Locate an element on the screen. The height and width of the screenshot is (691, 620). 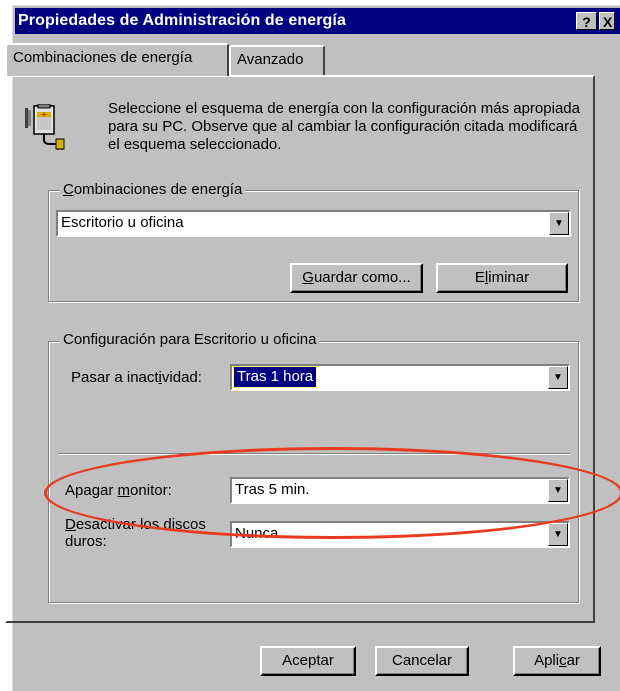
ok-button: Aceptar is located at coordinates (308, 661).